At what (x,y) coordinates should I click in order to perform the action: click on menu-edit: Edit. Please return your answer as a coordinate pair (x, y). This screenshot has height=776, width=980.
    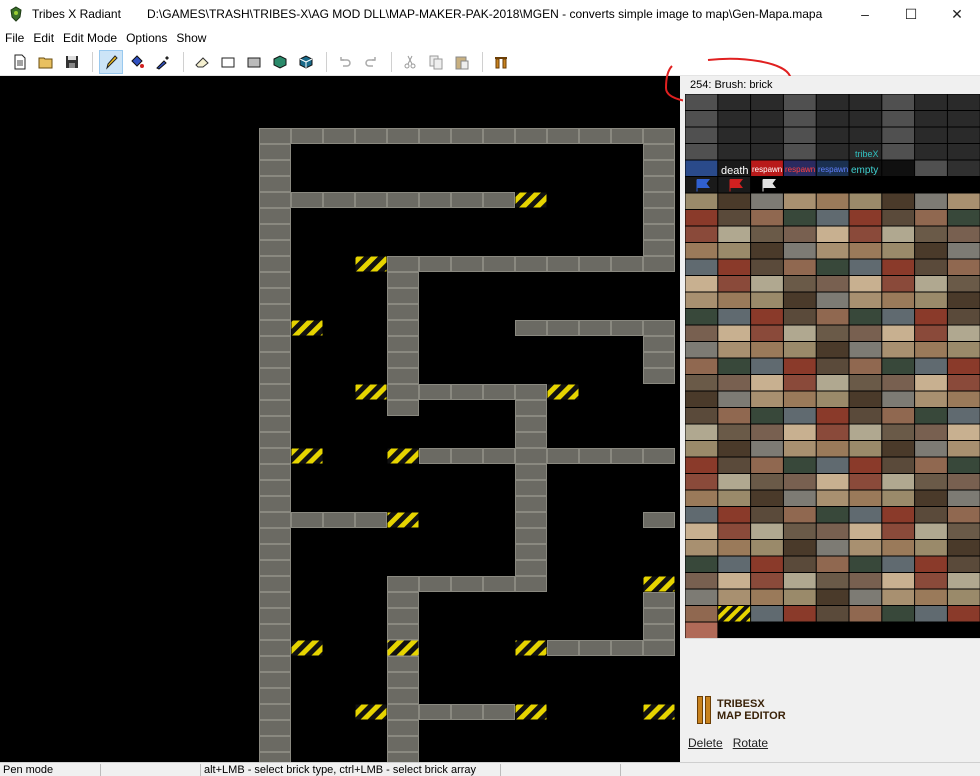
    Looking at the image, I should click on (43, 38).